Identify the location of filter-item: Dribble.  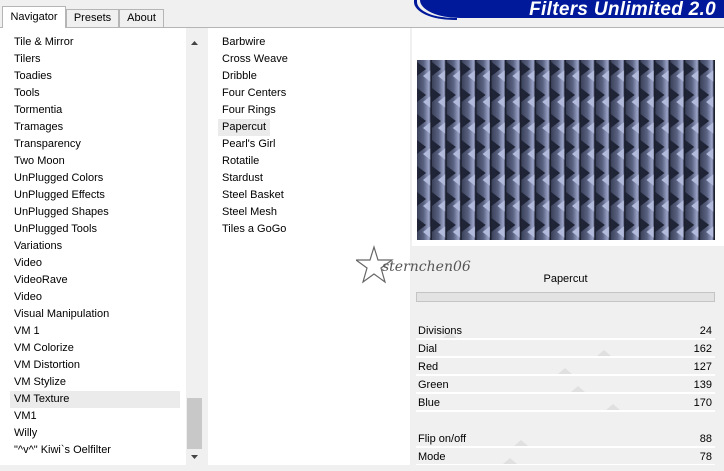
(239, 76).